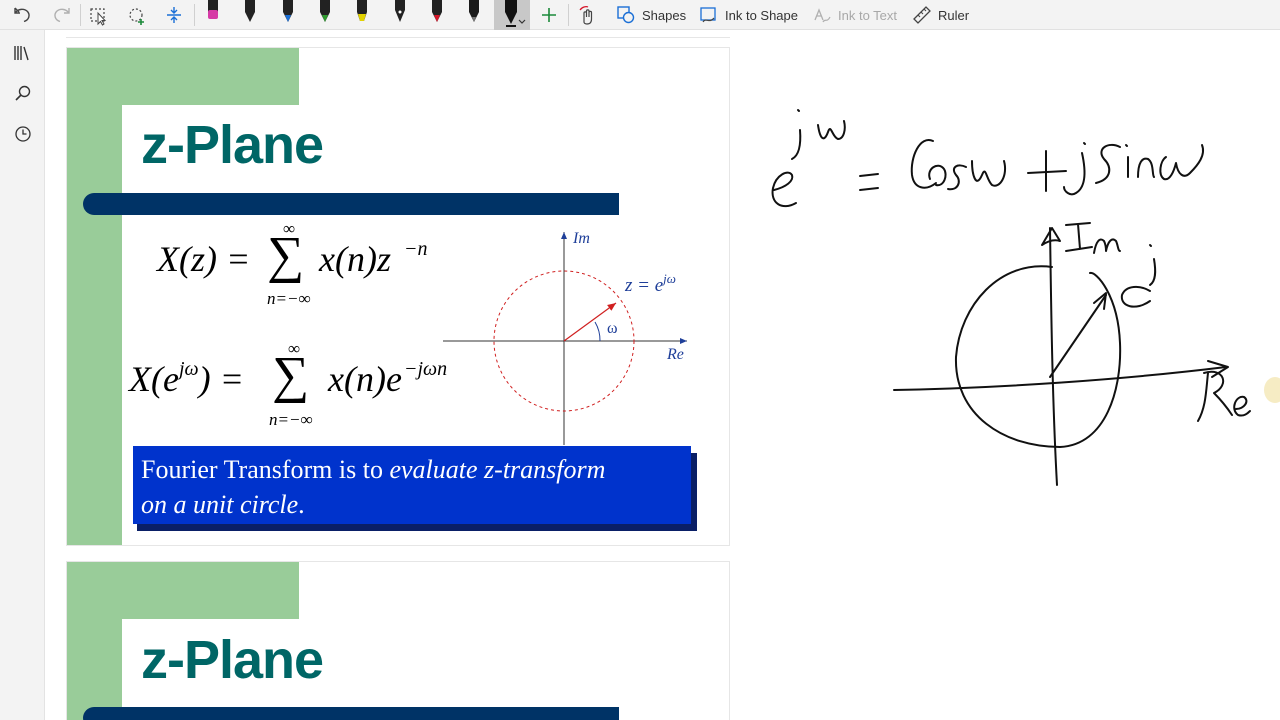 The image size is (1280, 720). What do you see at coordinates (954, 15) in the screenshot?
I see `ruler-label: Ruler` at bounding box center [954, 15].